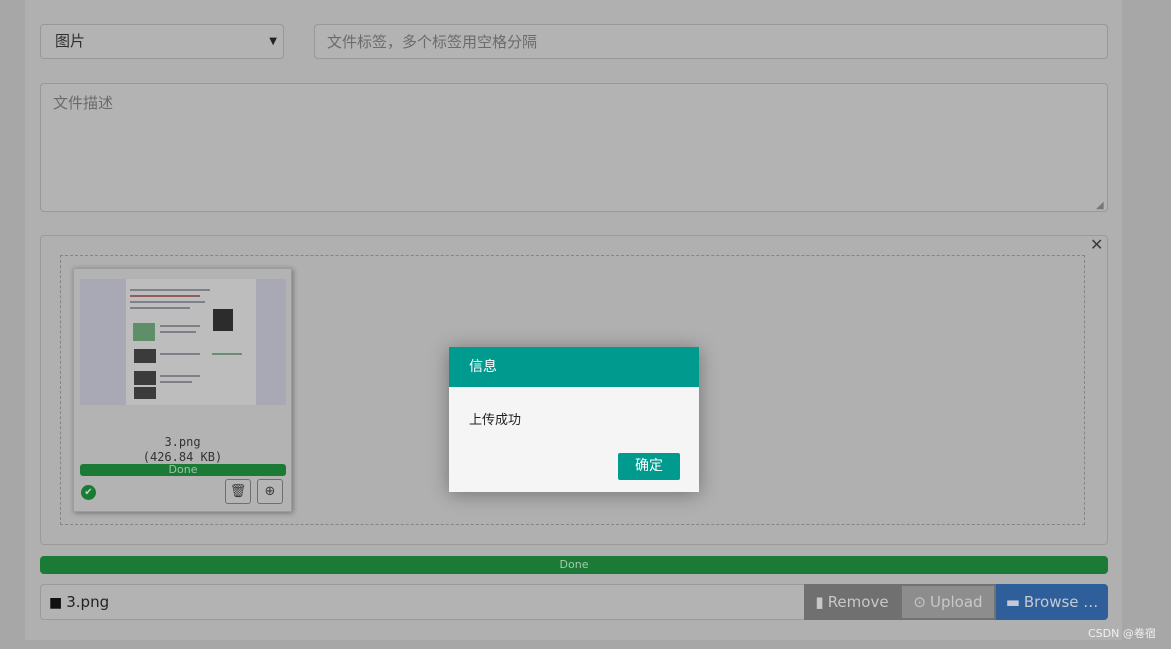  What do you see at coordinates (182, 442) in the screenshot?
I see `thumbnail-filename: 3.png` at bounding box center [182, 442].